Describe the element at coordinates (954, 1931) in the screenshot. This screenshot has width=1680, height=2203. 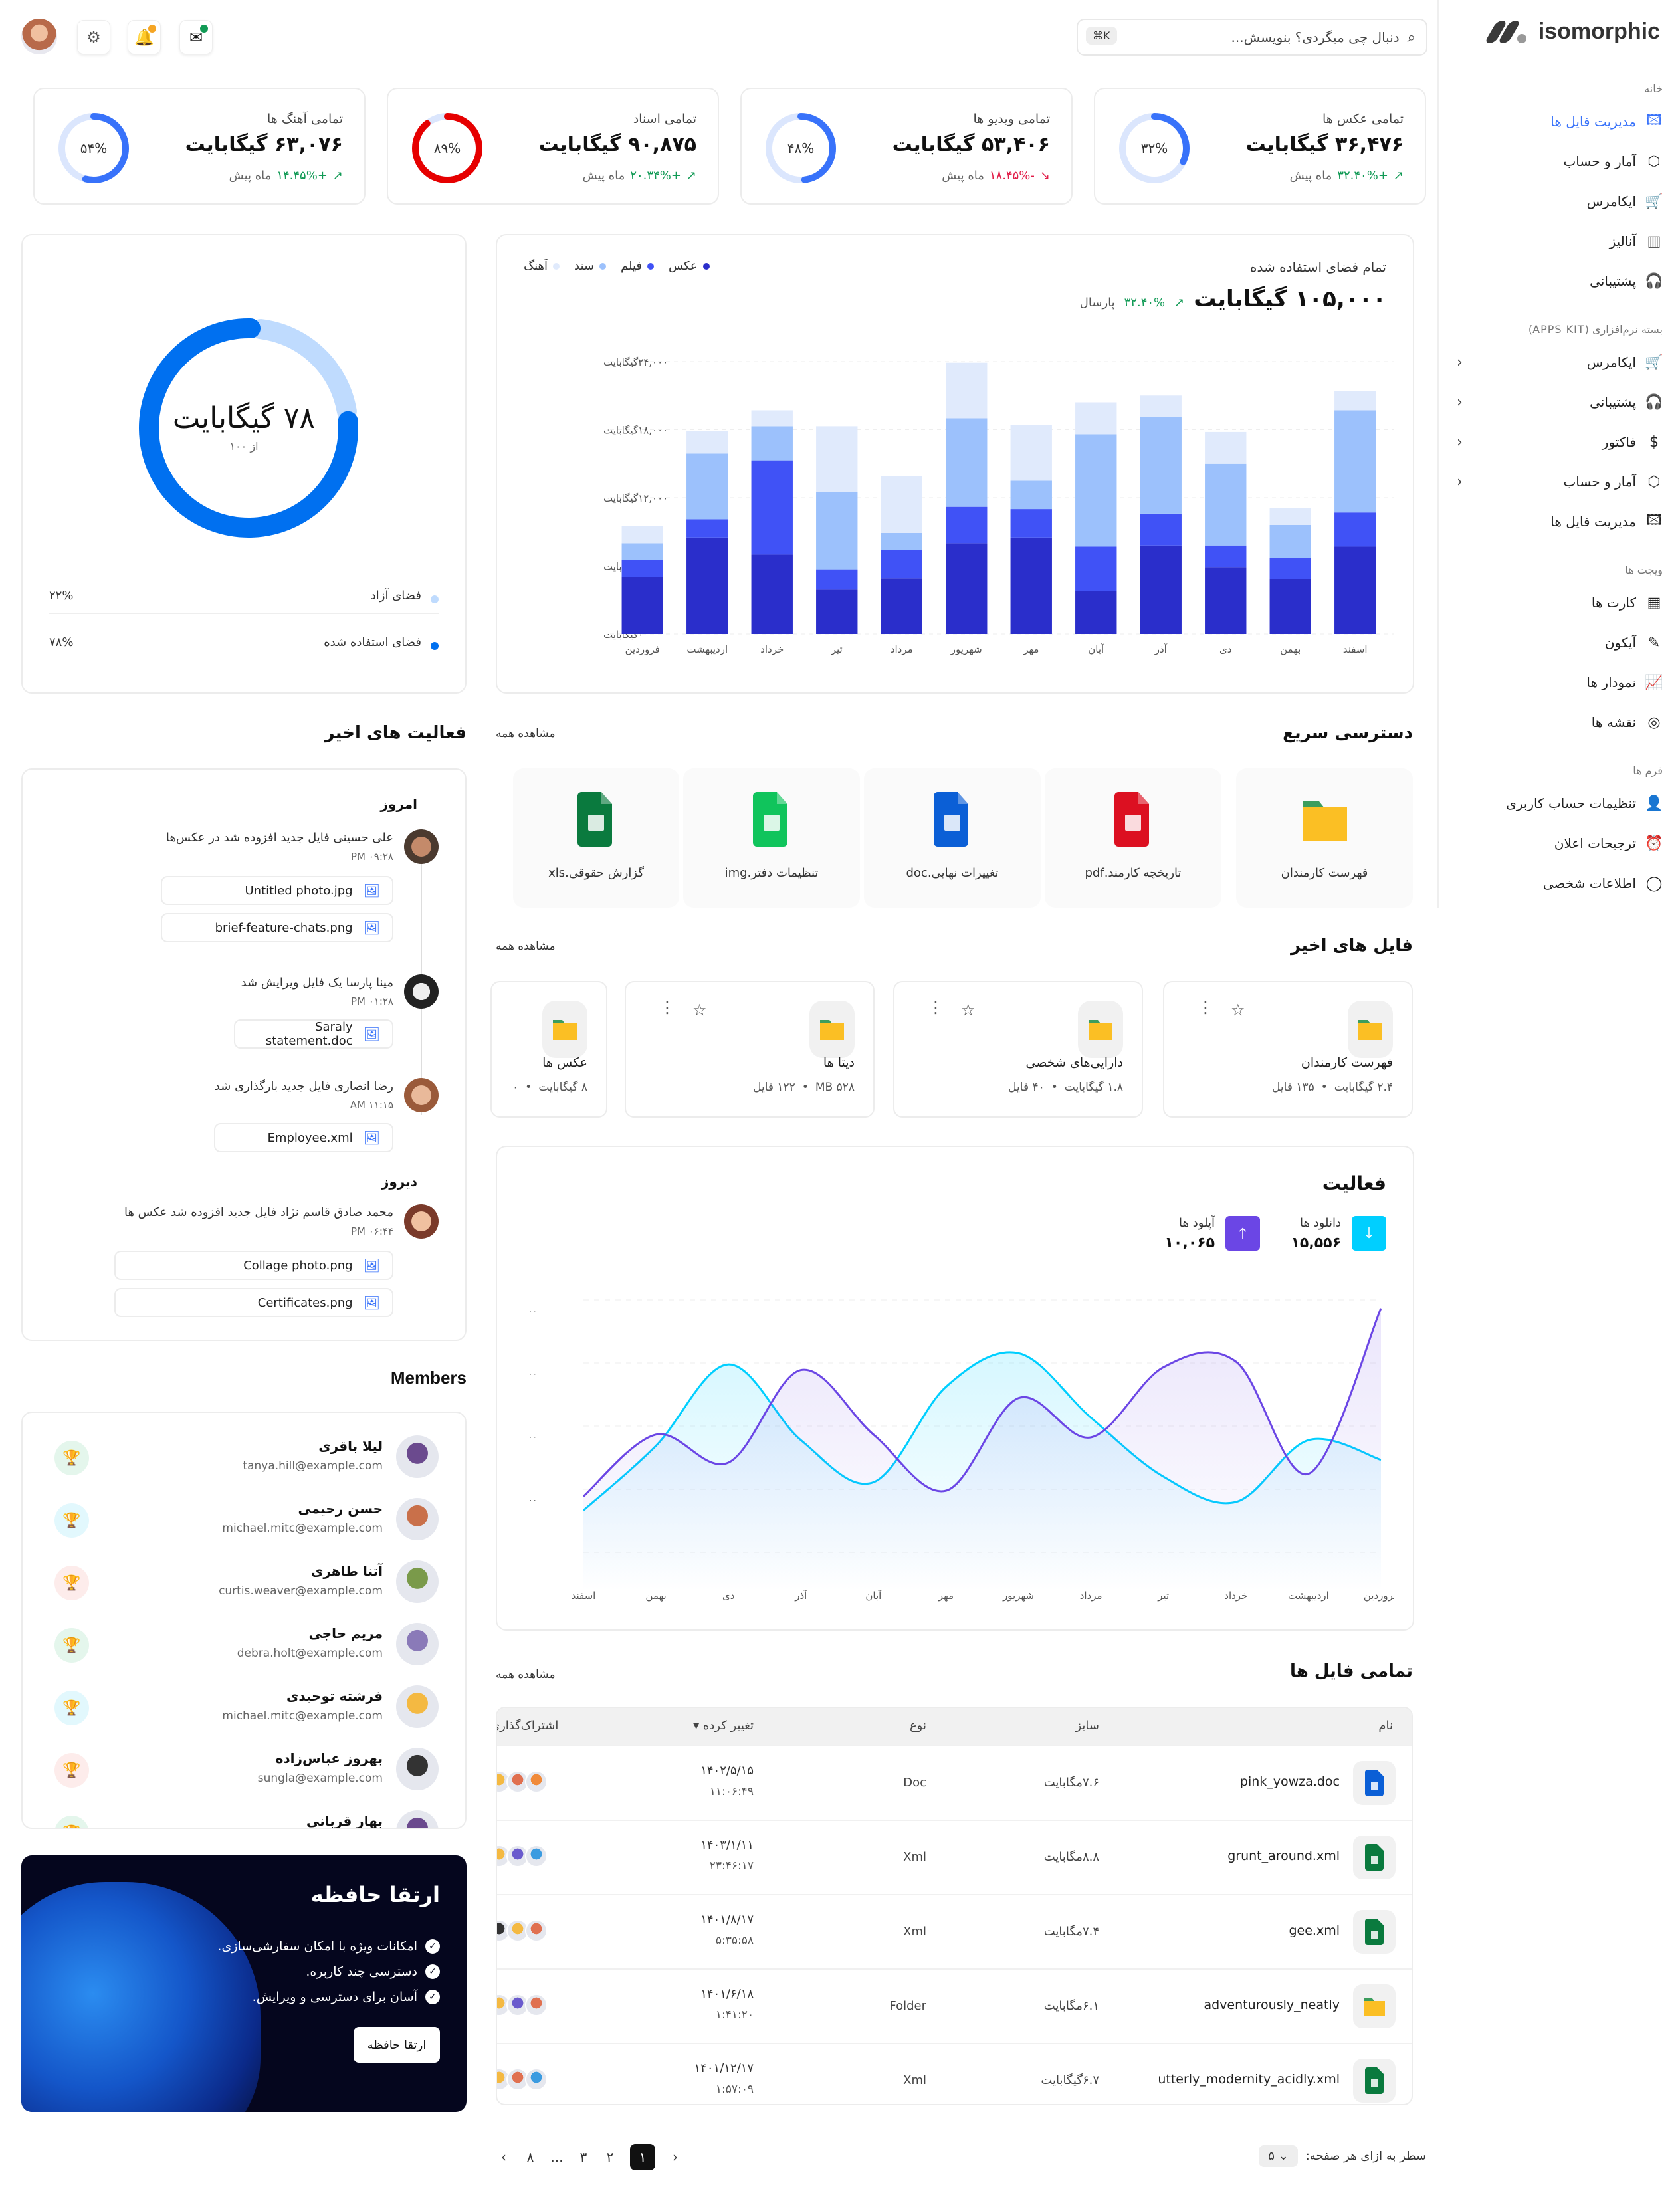
I see `table-row: gee.xml ۷.۴مگابایت Xml ۱۴۰۱/۸/۱۷ ۵:۳۵:۵۸` at that location.